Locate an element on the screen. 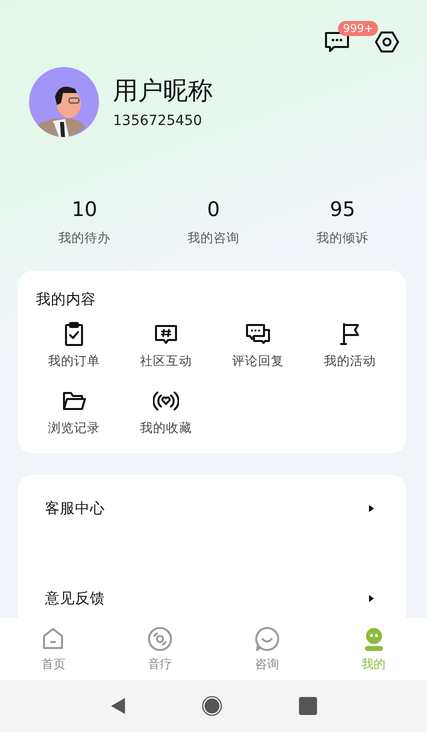 This screenshot has height=732, width=427. tab: 咨询 is located at coordinates (267, 649).